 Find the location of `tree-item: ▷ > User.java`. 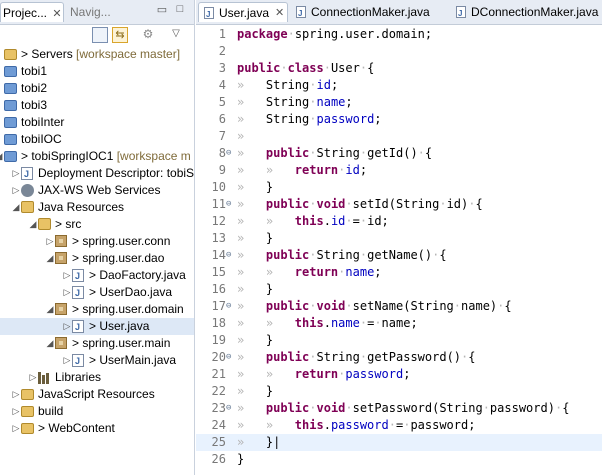

tree-item: ▷ > User.java is located at coordinates (97, 327).